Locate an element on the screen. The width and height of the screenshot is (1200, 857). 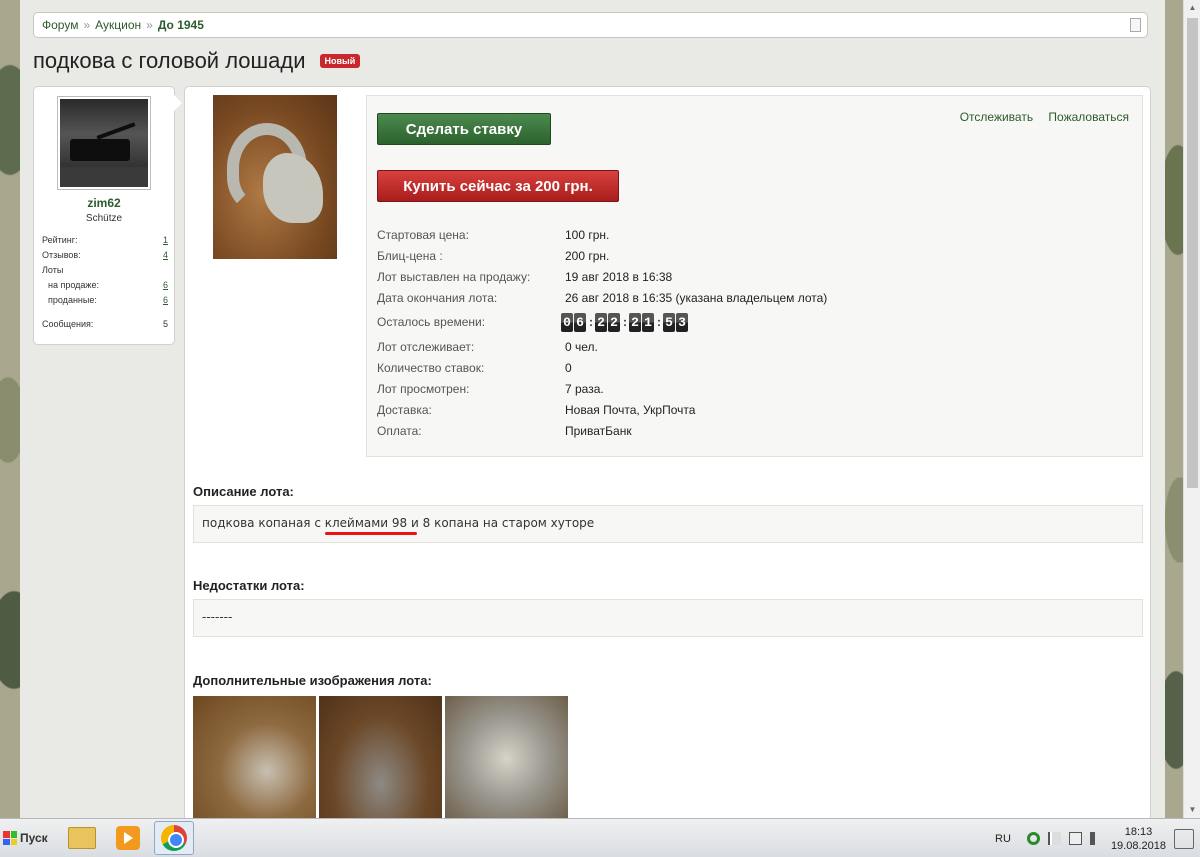
bid-button: Сделать ставку is located at coordinates (464, 129).